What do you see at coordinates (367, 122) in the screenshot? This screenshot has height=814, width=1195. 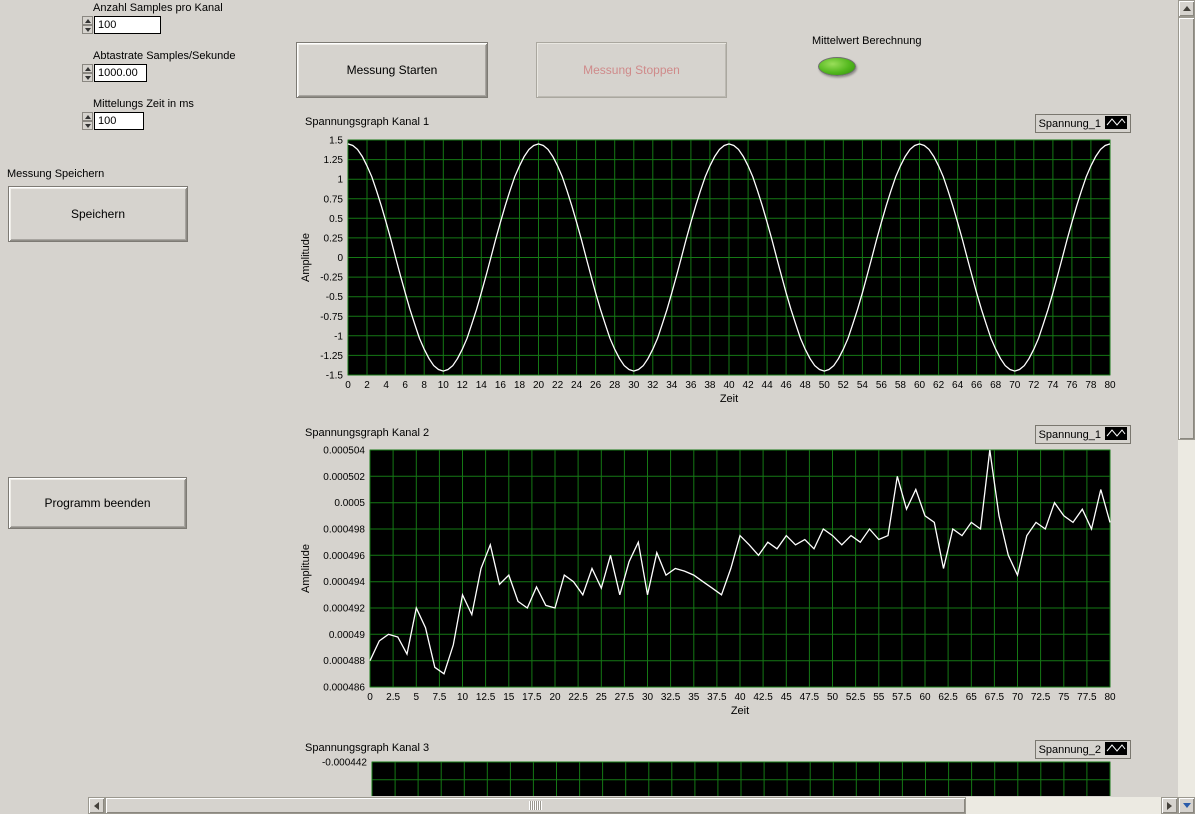 I see `graph-title: Spannungsgraph Kanal 1` at bounding box center [367, 122].